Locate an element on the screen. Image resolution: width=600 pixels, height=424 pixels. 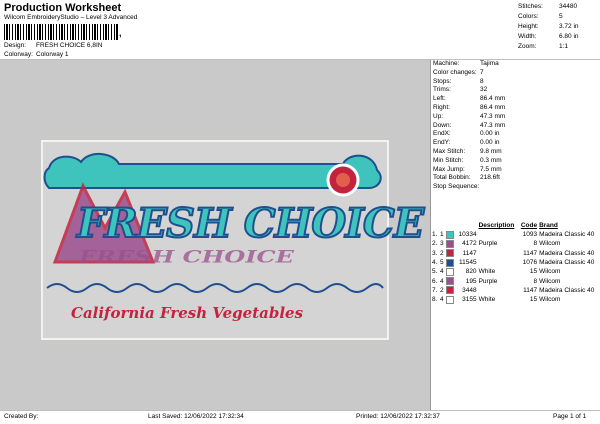
stat-zoom: Zoom: 1:1 is located at coordinates (543, 46).